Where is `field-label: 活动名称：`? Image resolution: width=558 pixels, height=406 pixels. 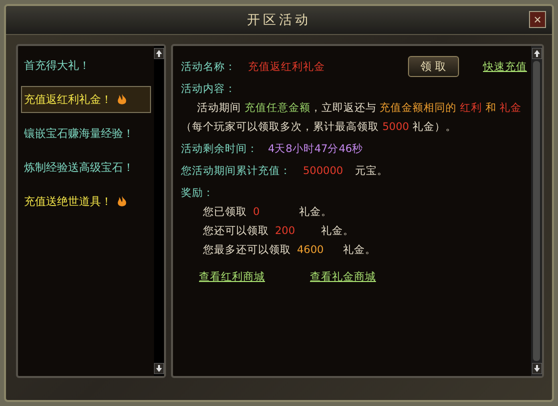
field-label: 活动名称： is located at coordinates (208, 67).